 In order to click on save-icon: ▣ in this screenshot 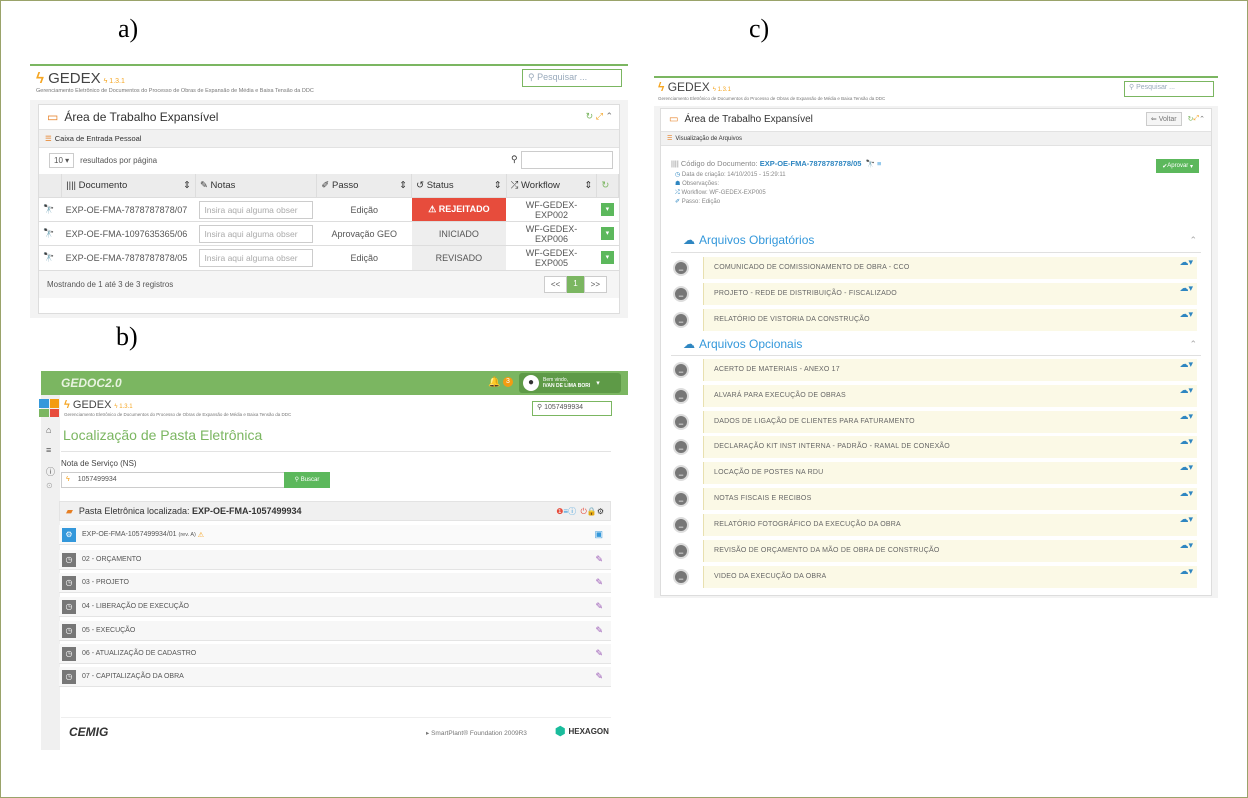, I will do `click(598, 534)`.